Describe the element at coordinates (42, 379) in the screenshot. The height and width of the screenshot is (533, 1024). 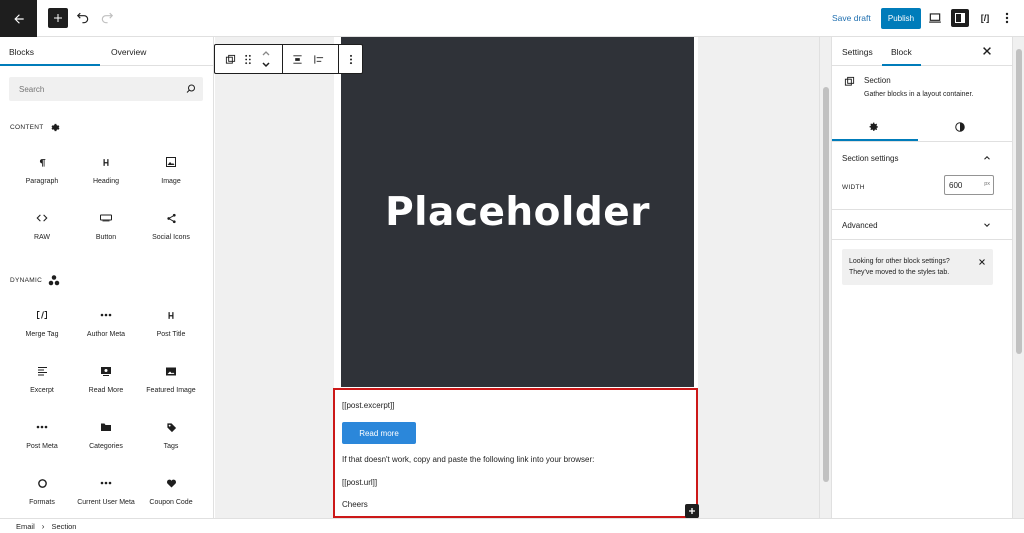
I see `block-excerpt: Excerpt` at that location.